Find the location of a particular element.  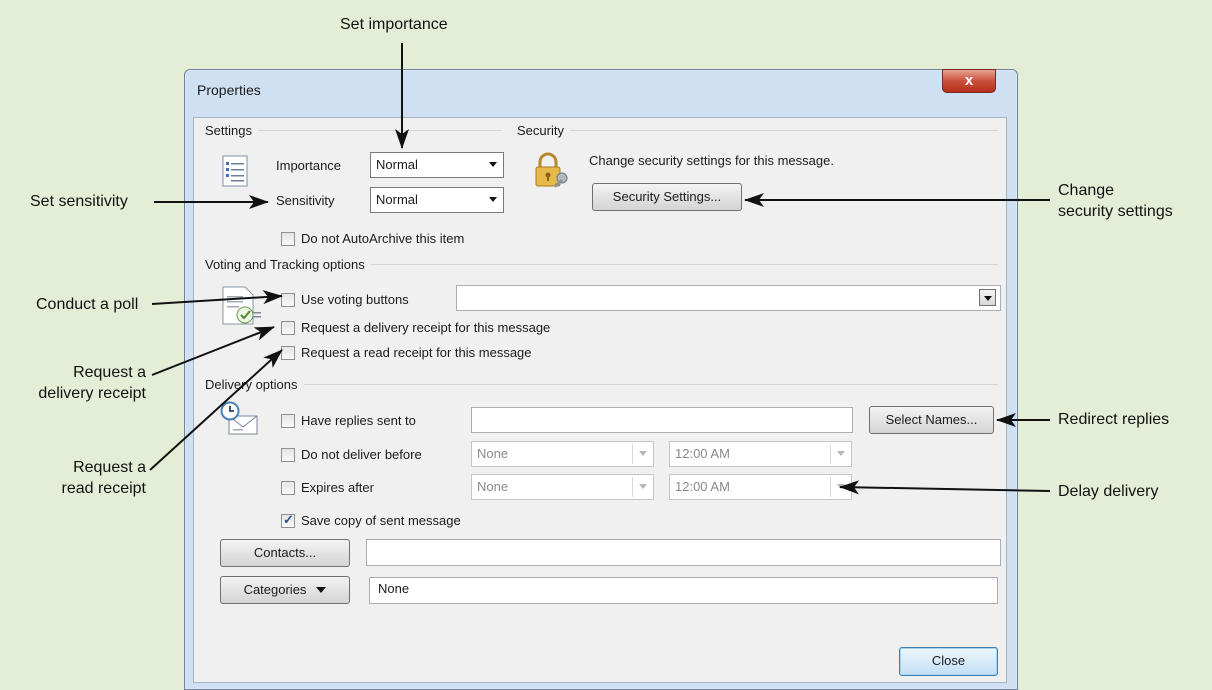

use-voting-label: Use voting buttons is located at coordinates (355, 299).